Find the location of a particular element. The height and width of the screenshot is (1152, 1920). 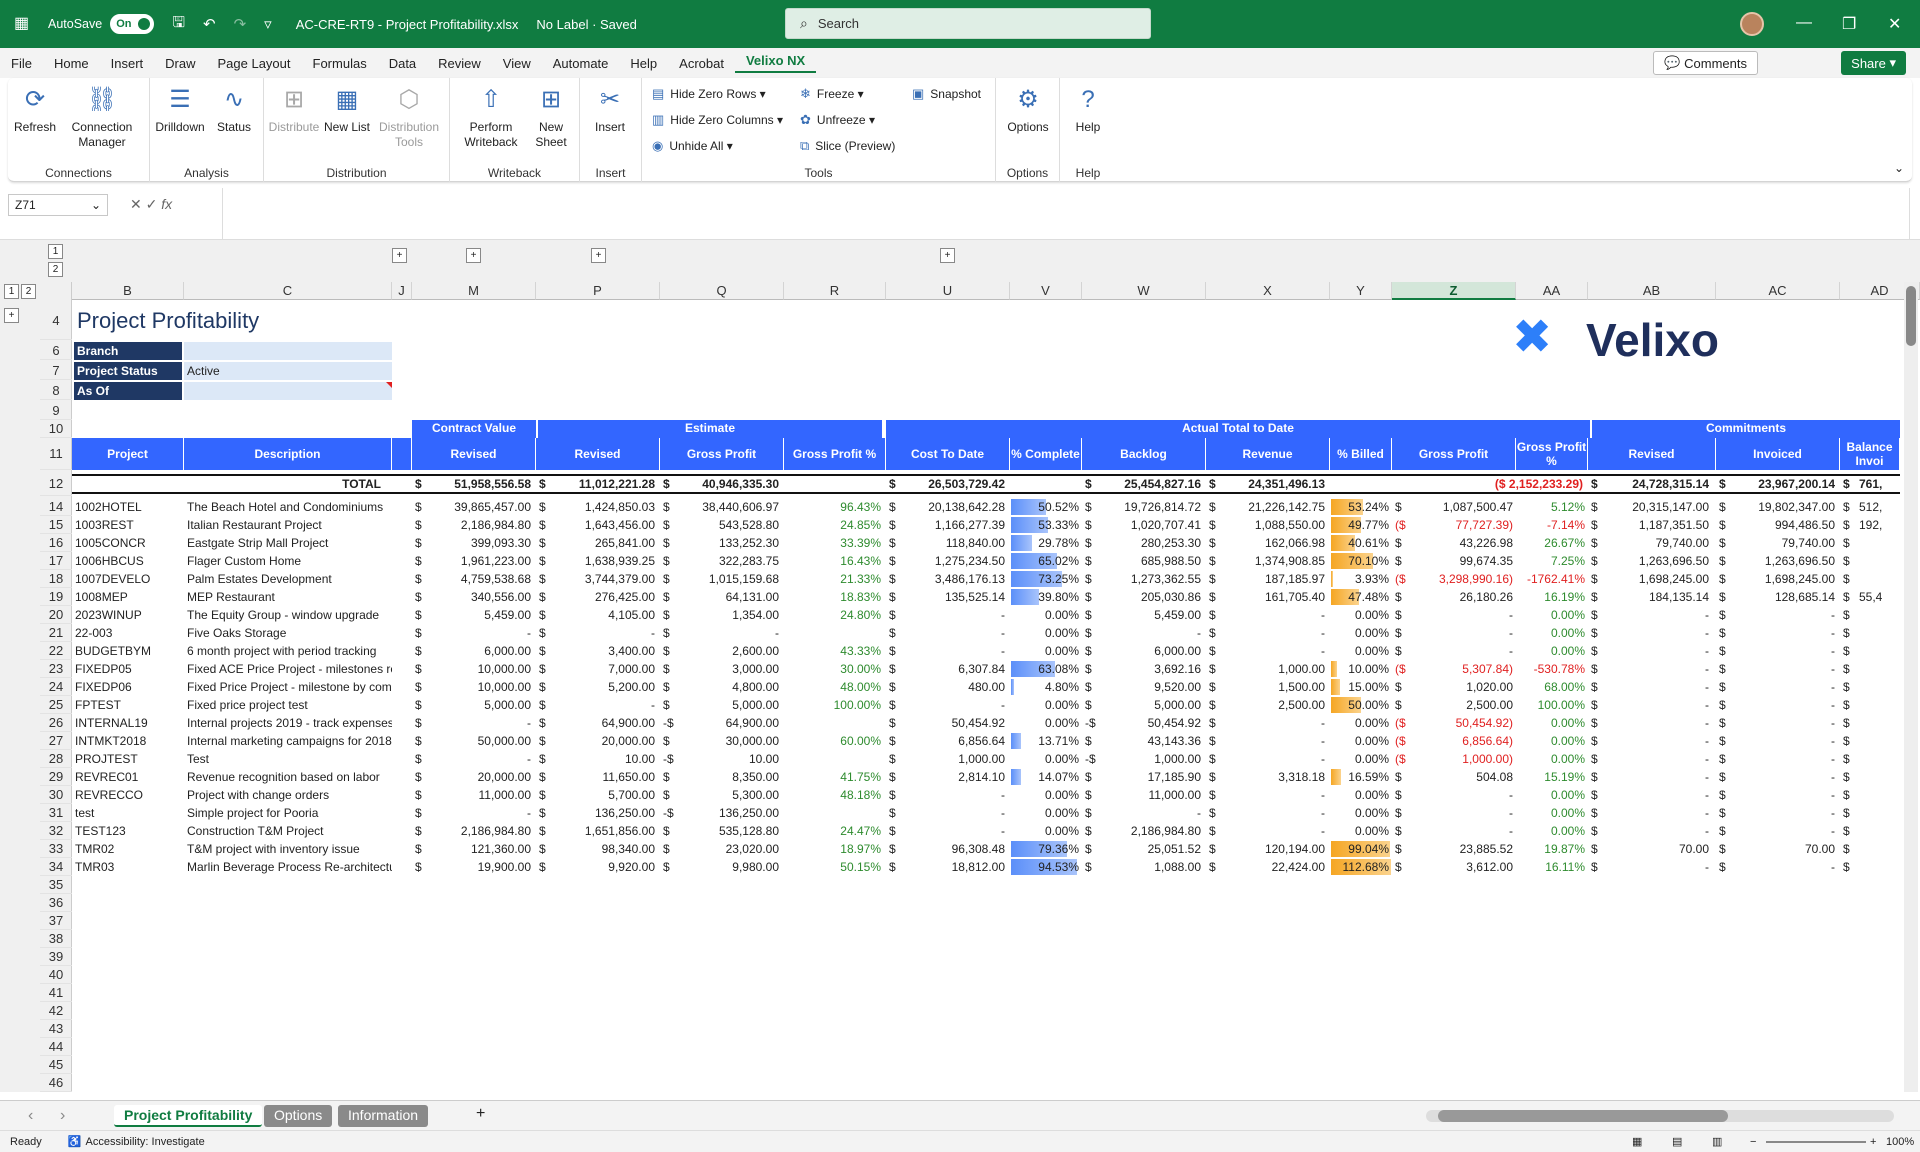

menu-page-layout: Page Layout is located at coordinates (254, 63).